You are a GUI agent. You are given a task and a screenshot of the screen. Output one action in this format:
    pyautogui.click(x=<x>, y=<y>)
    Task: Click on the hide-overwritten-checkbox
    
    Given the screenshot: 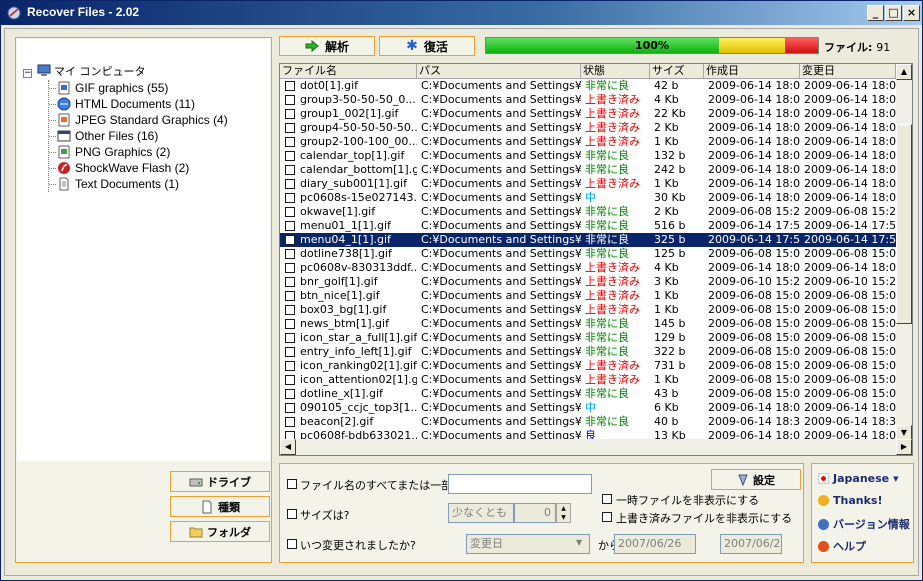 What is the action you would take?
    pyautogui.click(x=607, y=517)
    